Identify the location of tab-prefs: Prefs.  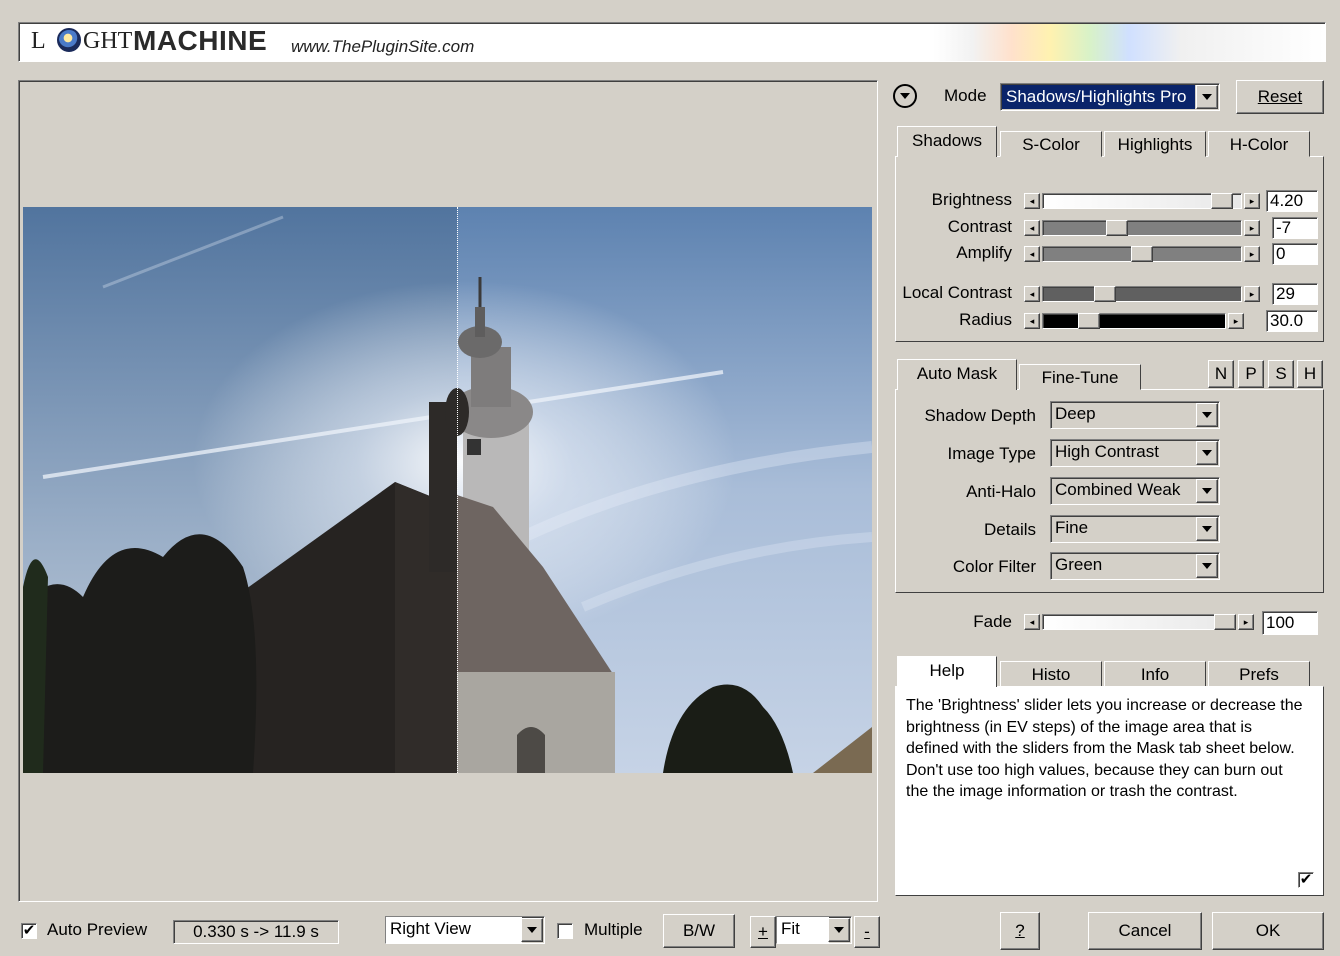
(1259, 674).